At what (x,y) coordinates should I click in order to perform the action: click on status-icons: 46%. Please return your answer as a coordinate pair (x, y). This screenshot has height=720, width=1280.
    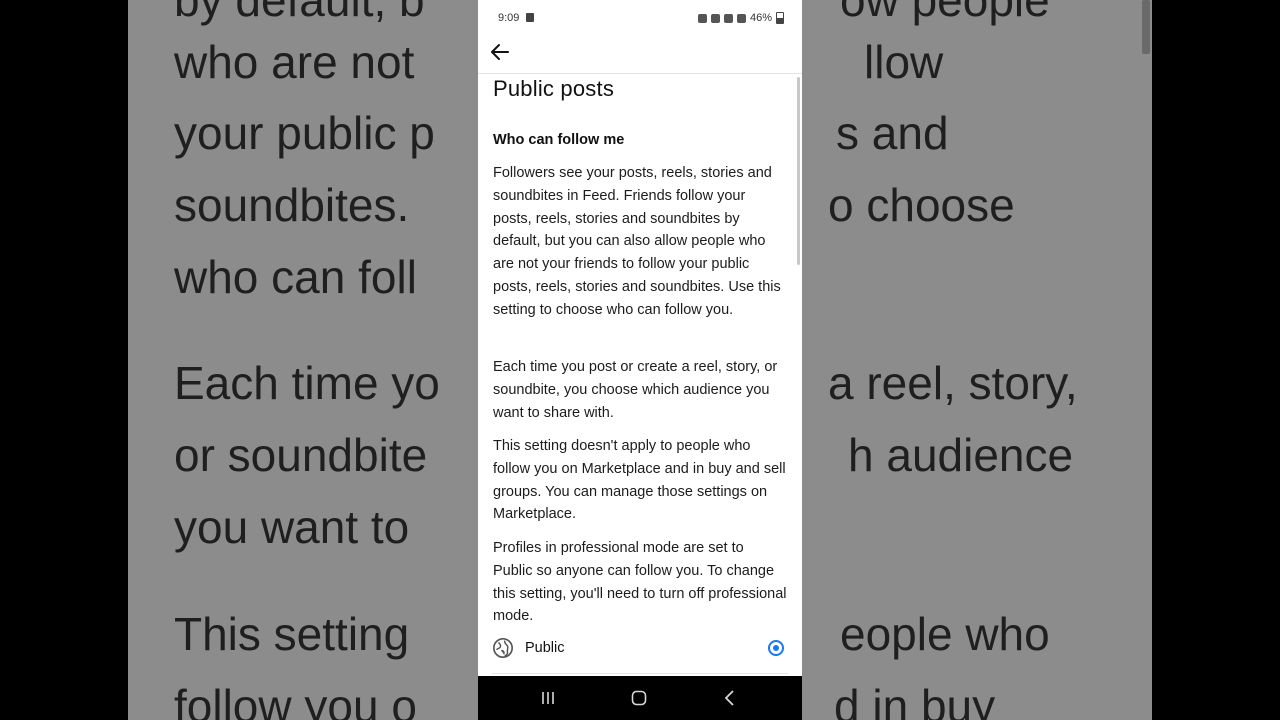
    Looking at the image, I should click on (740, 18).